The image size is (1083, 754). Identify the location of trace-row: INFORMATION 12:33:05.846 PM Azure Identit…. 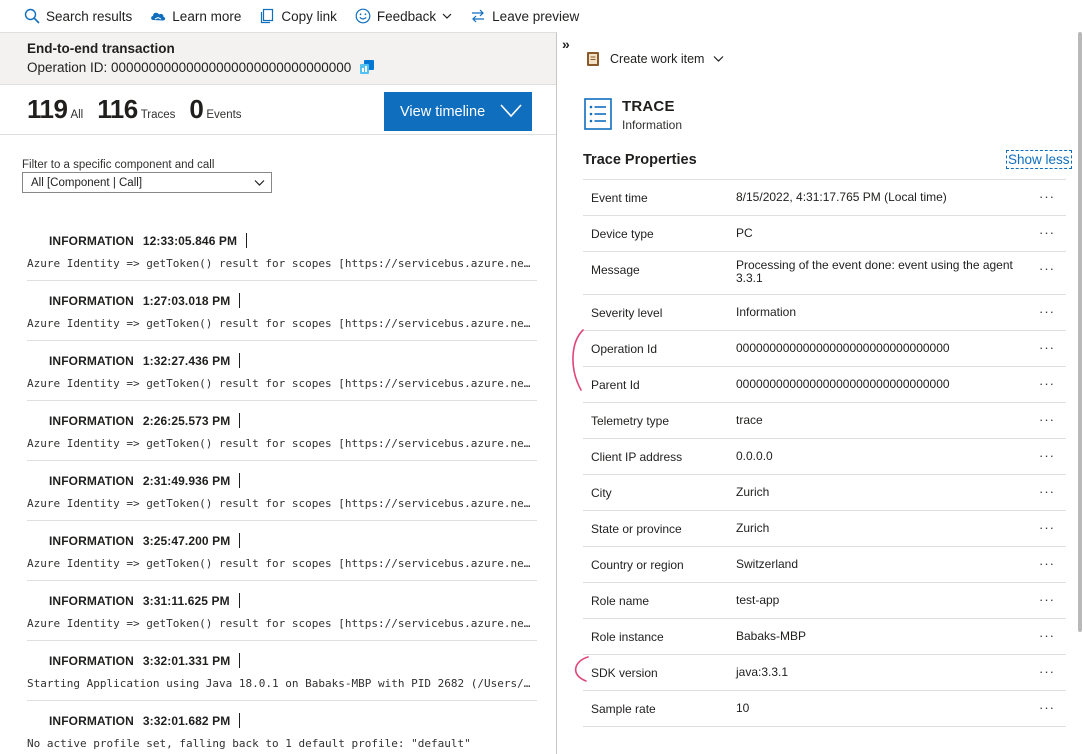
(278, 251).